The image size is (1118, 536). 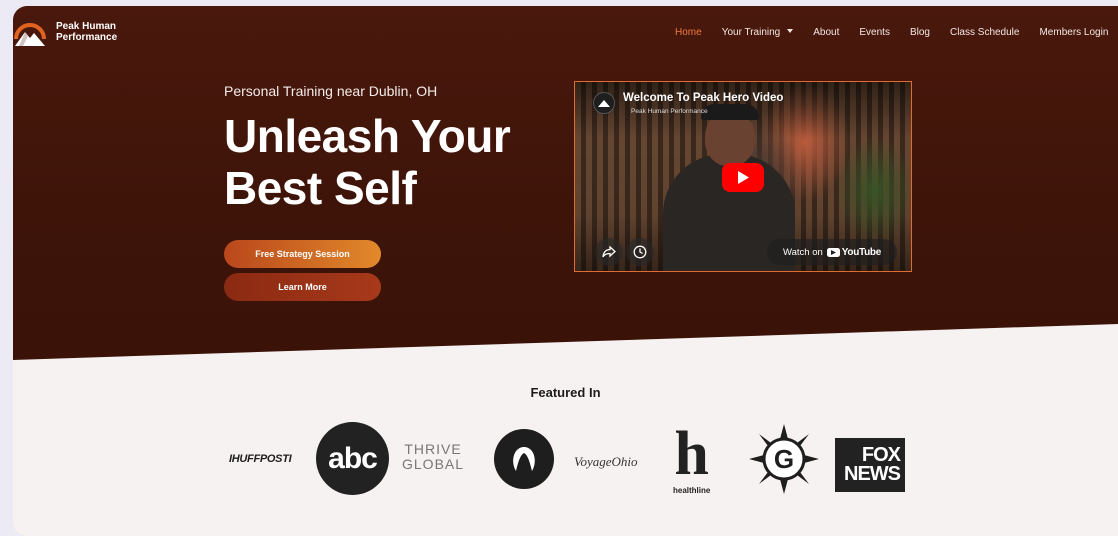 I want to click on thrive-global-line1: THRIVE, so click(x=433, y=449).